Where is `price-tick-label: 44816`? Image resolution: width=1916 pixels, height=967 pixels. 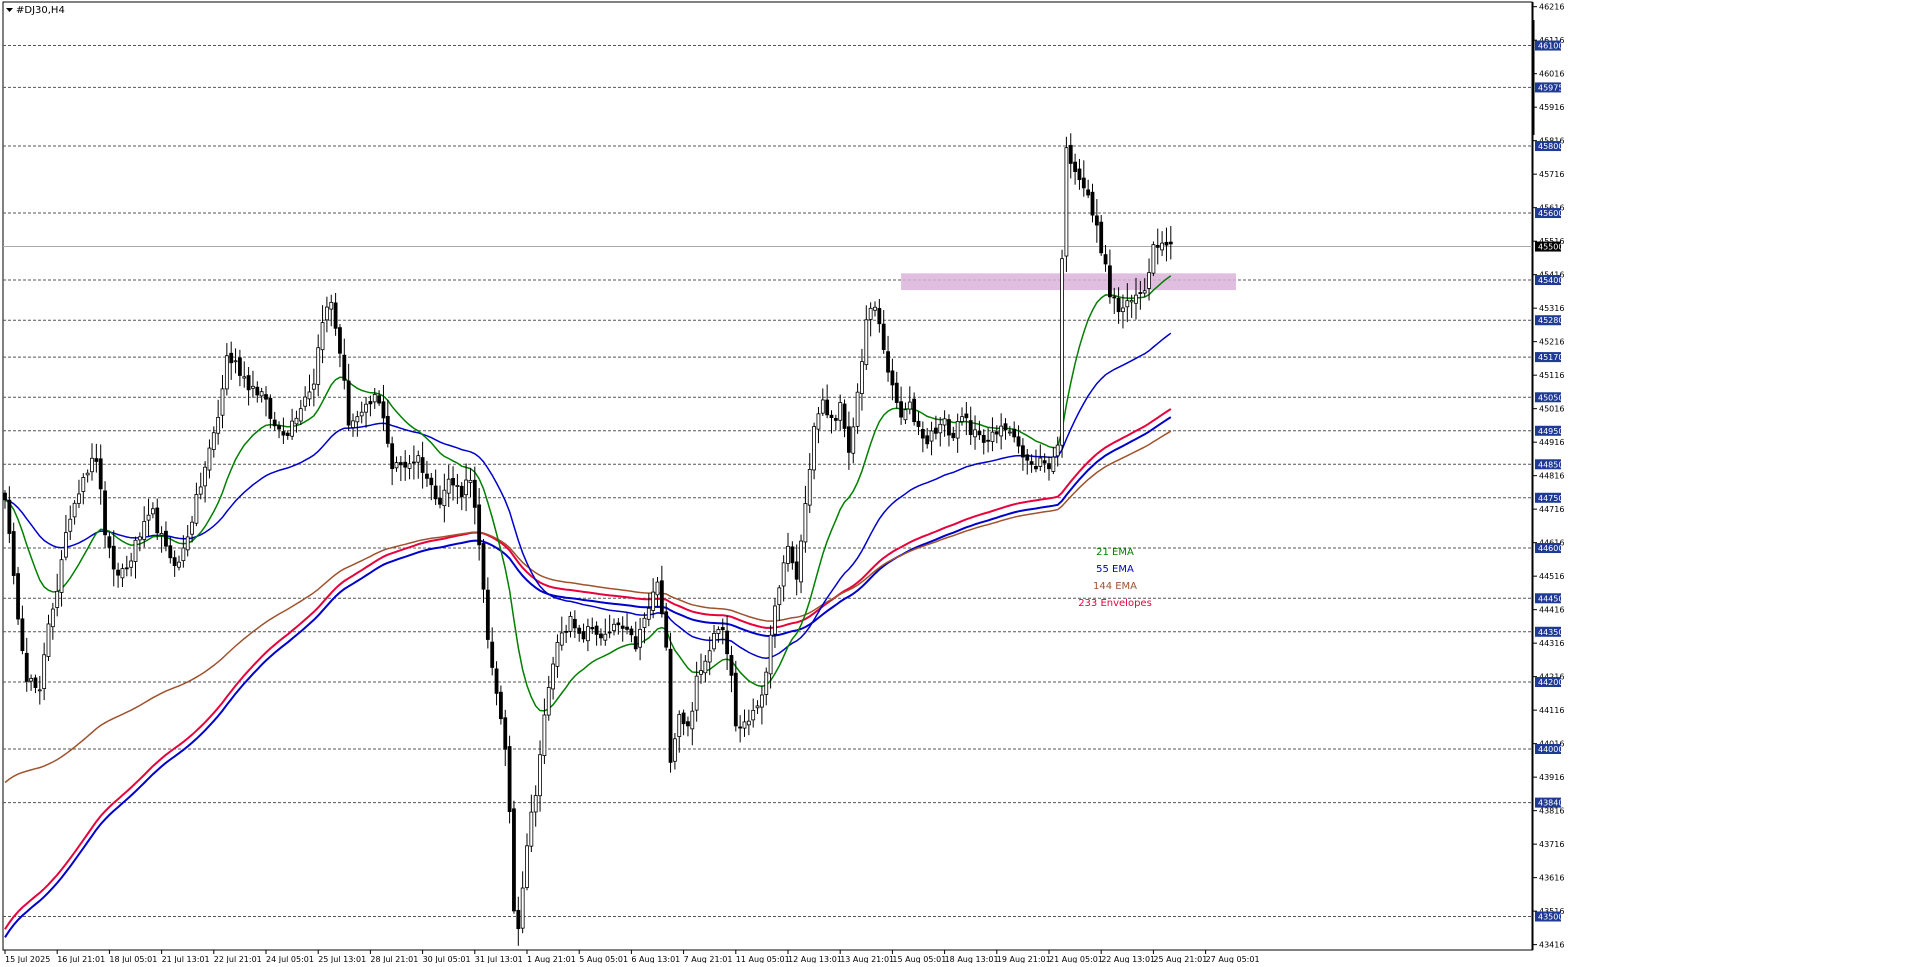 price-tick-label: 44816 is located at coordinates (1551, 476).